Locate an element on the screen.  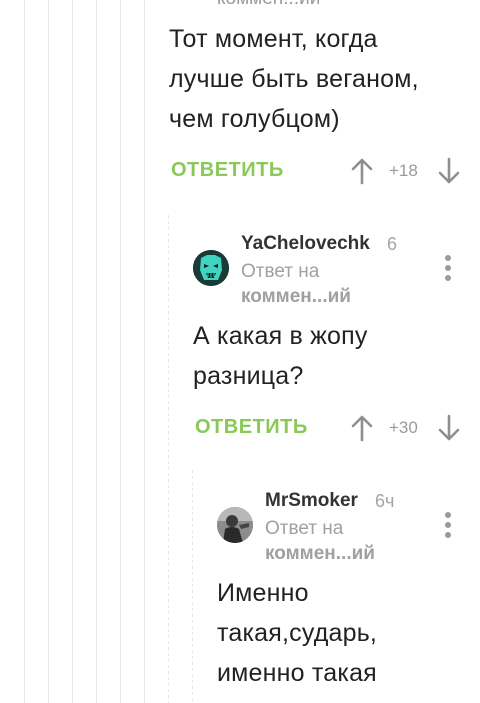
author-name: MrSmoker is located at coordinates (311, 501).